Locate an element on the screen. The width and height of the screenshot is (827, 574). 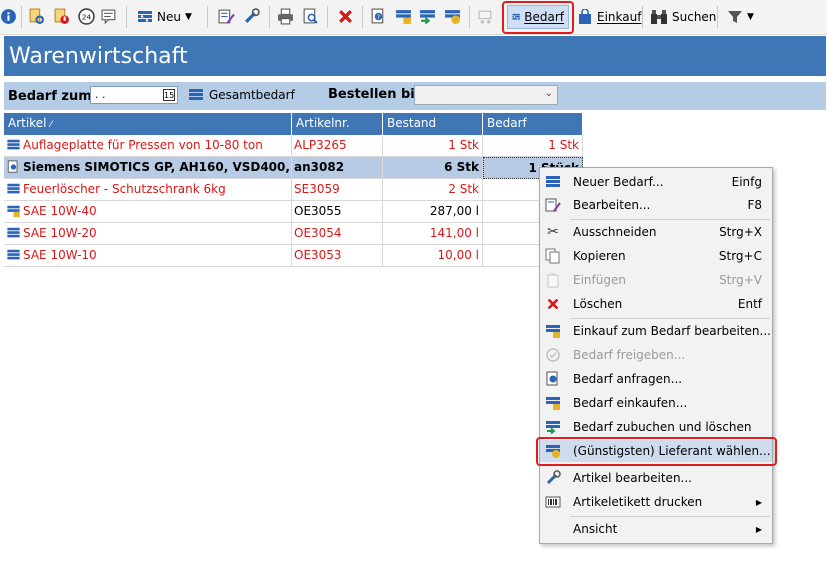
menu-item-neuer-bedarf: Neuer Bedarf... Einfg is located at coordinates (656, 182).